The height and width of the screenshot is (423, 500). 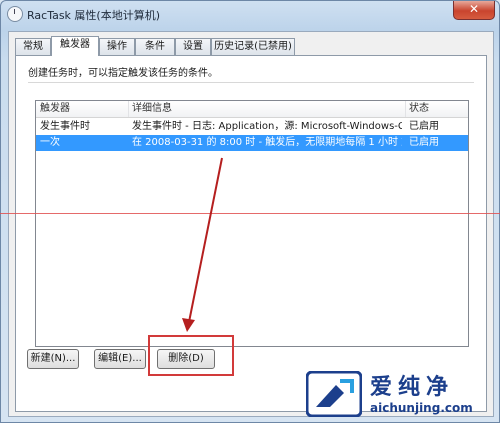 I want to click on annotation-arrow, so click(x=202, y=244).